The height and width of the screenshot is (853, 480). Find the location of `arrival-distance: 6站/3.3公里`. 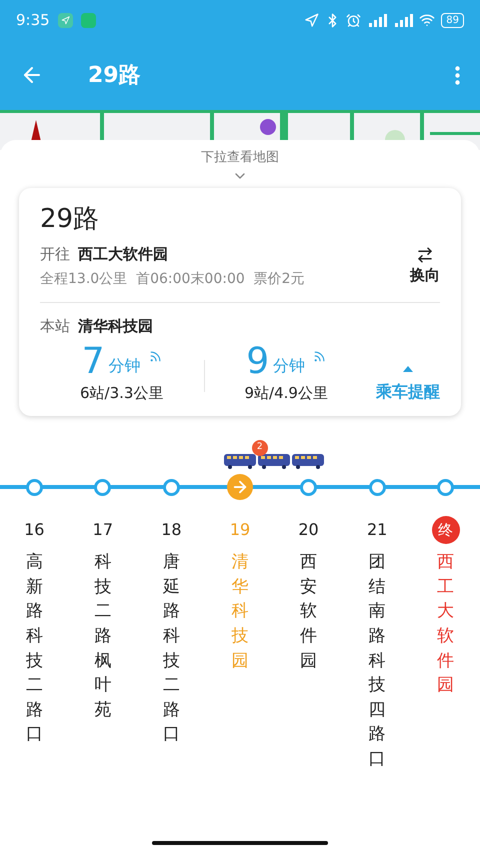

arrival-distance: 6站/3.3公里 is located at coordinates (122, 393).